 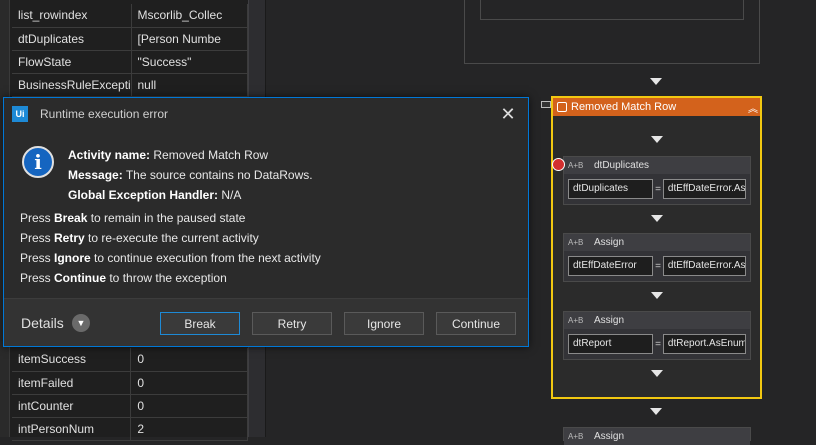 I want to click on table-row: list_rowindex Mscorlib_Collec, so click(x=130, y=16).